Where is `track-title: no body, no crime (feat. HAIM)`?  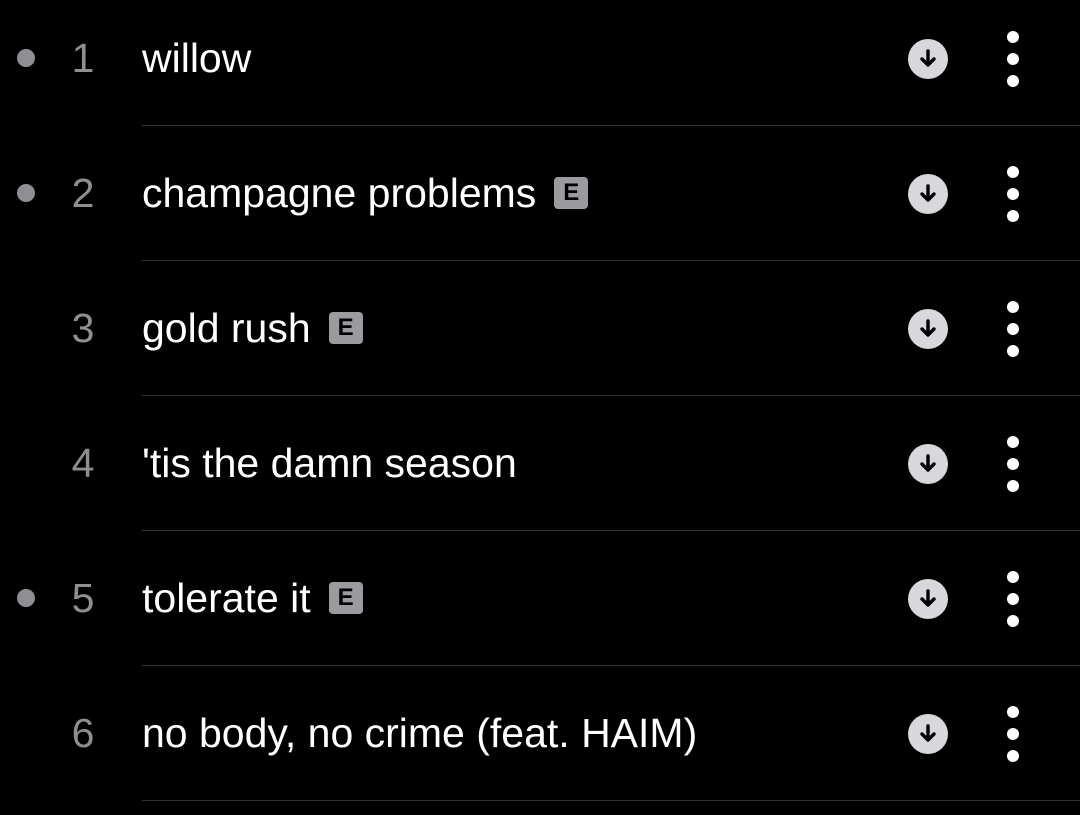 track-title: no body, no crime (feat. HAIM) is located at coordinates (420, 733).